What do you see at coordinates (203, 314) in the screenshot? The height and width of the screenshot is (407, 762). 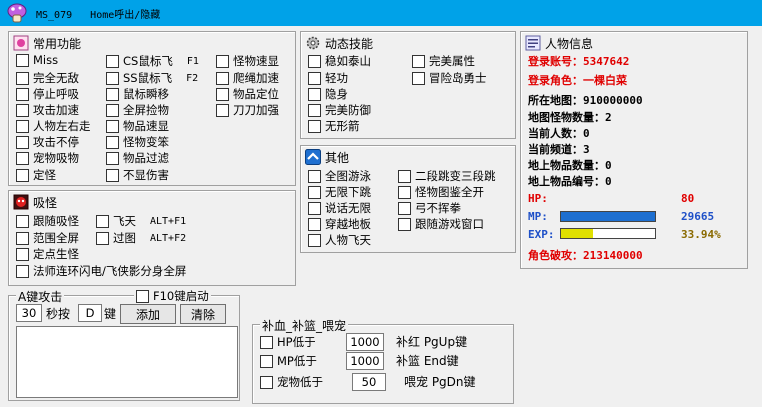 I see `clear-button: 清除` at bounding box center [203, 314].